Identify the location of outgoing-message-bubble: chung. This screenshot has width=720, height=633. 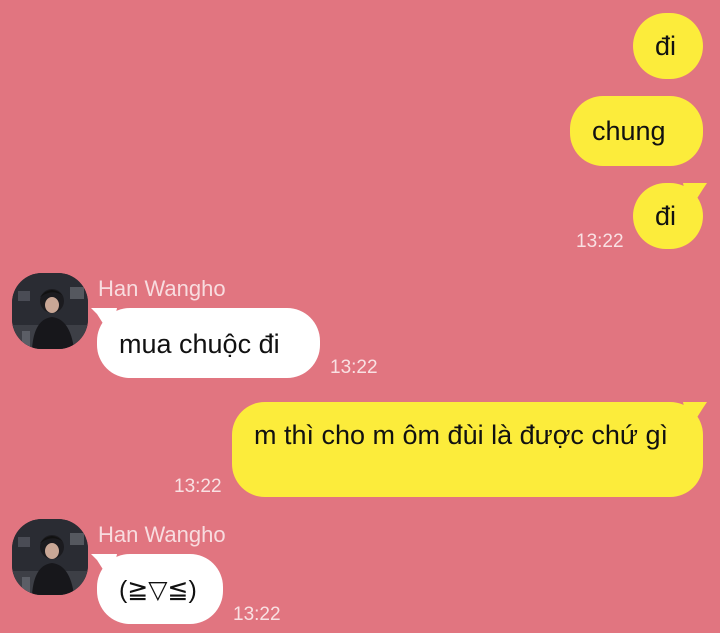
(636, 131).